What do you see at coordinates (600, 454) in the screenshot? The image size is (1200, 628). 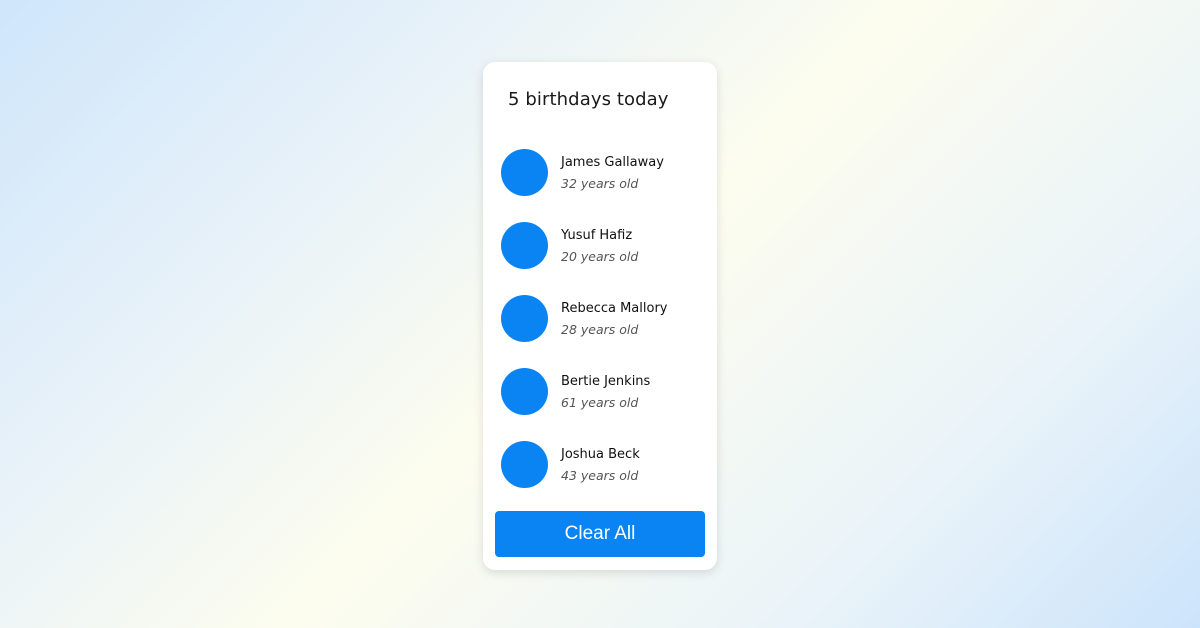 I see `person-name: Joshua Beck` at bounding box center [600, 454].